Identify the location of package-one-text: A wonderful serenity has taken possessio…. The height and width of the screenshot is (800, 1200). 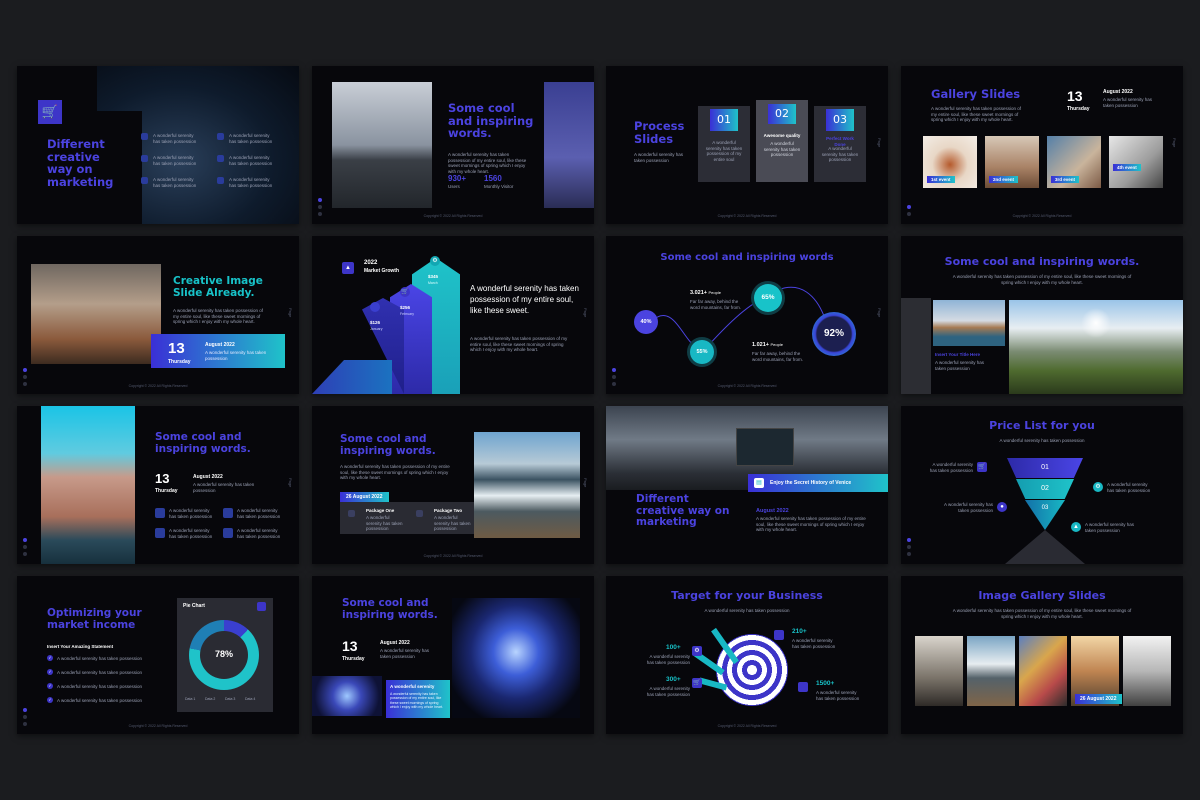
(384, 523).